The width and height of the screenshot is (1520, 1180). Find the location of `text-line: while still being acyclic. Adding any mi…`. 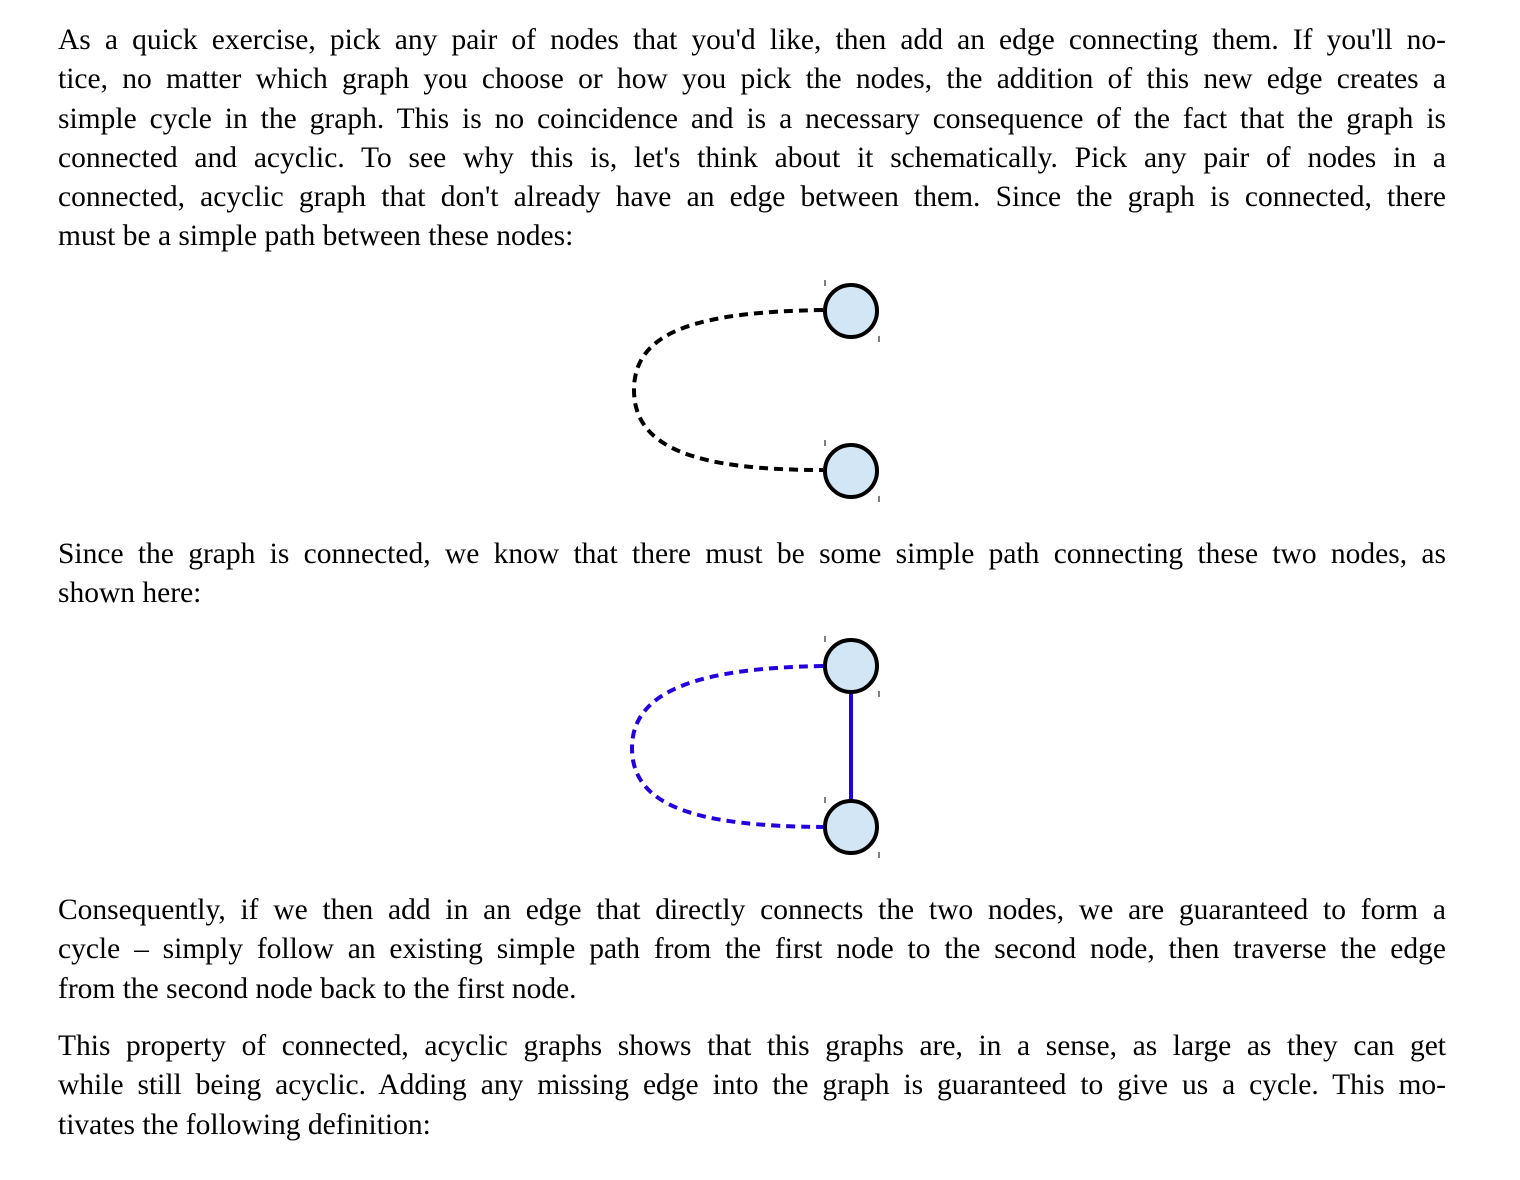

text-line: while still being acyclic. Adding any mi… is located at coordinates (752, 1085).